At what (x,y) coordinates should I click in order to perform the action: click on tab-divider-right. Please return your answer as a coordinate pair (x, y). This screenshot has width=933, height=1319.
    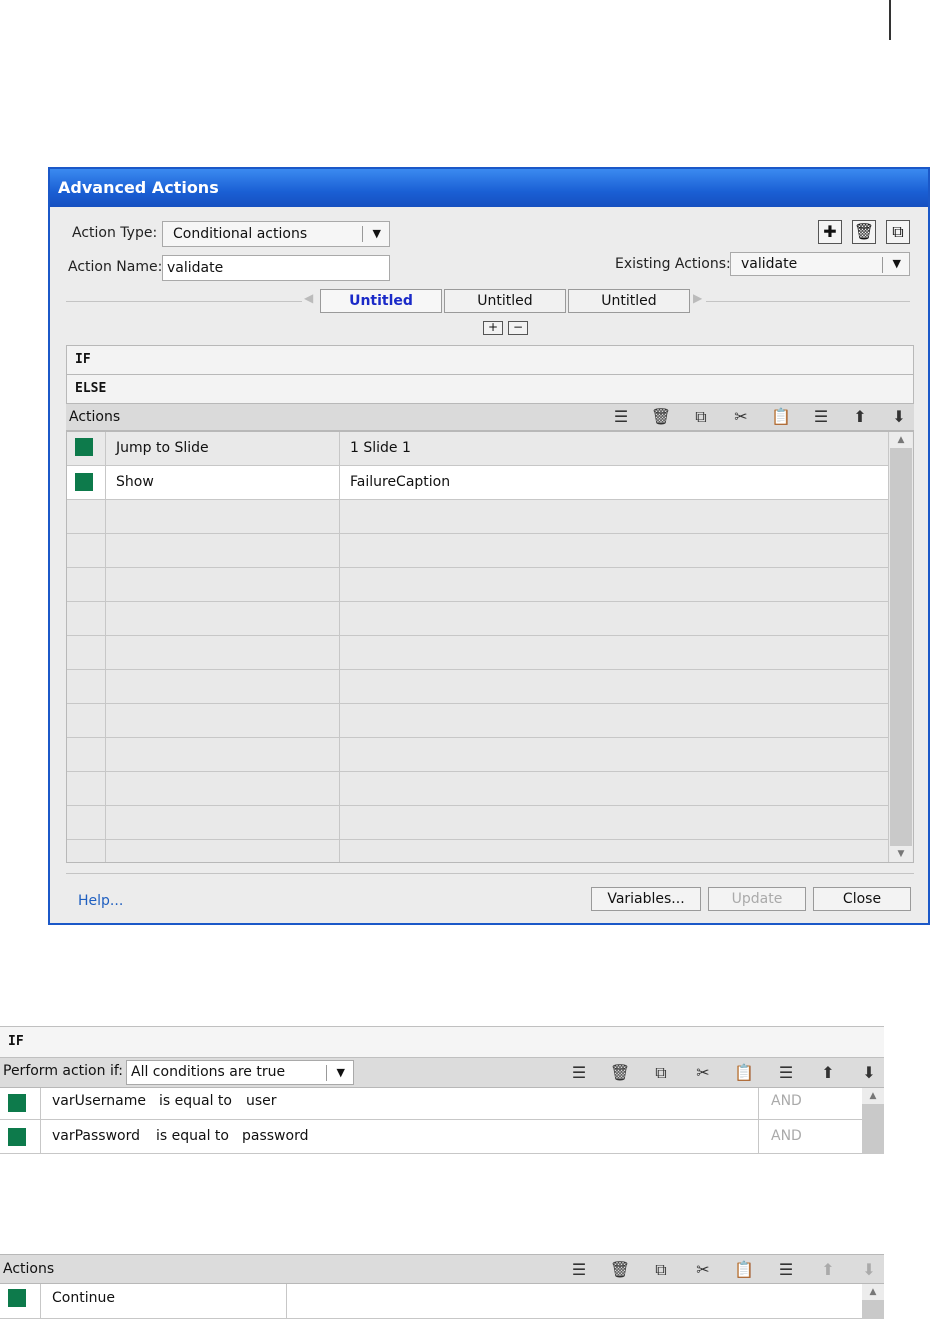
    Looking at the image, I should click on (808, 301).